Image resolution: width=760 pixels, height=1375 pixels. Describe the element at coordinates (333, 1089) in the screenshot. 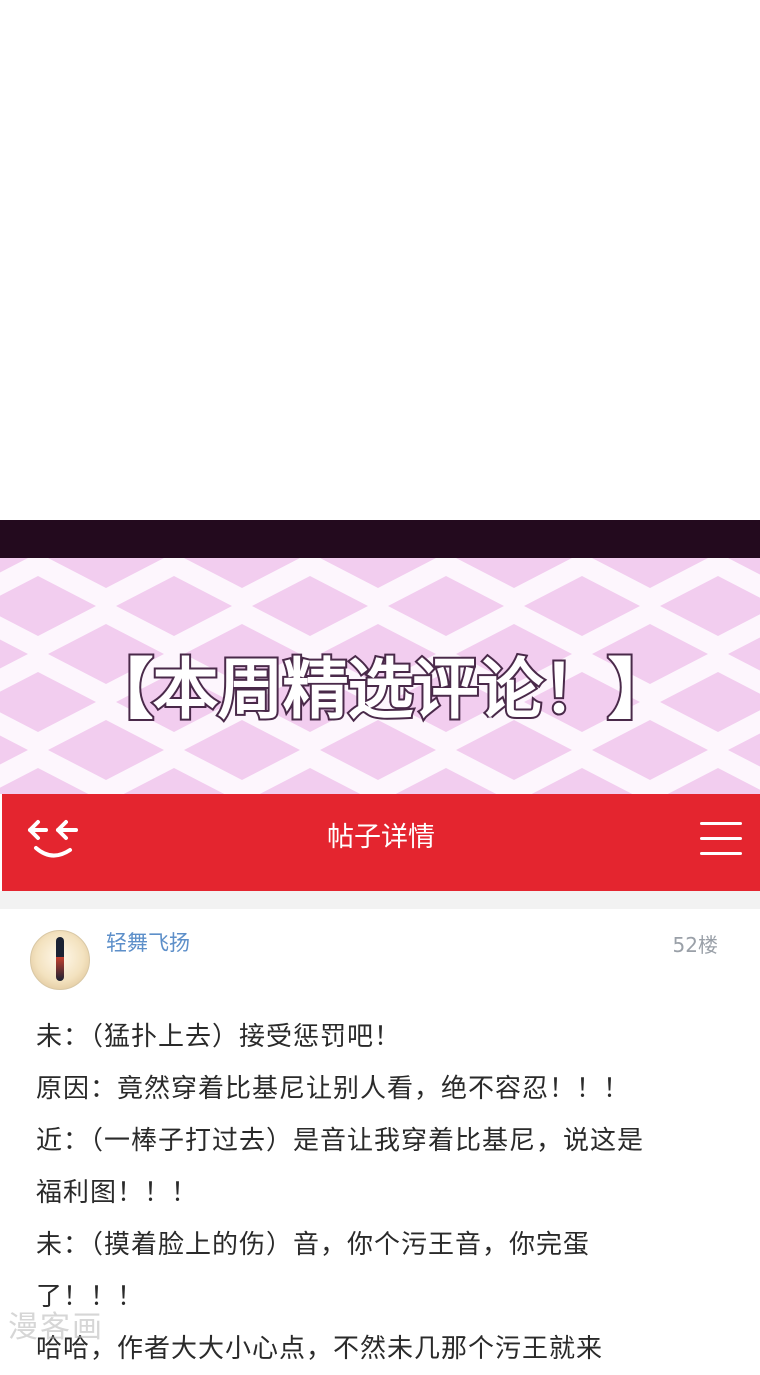

I see `comment-line: 原因：竟然穿着比基尼让别人看，绝不容忍！！！` at that location.